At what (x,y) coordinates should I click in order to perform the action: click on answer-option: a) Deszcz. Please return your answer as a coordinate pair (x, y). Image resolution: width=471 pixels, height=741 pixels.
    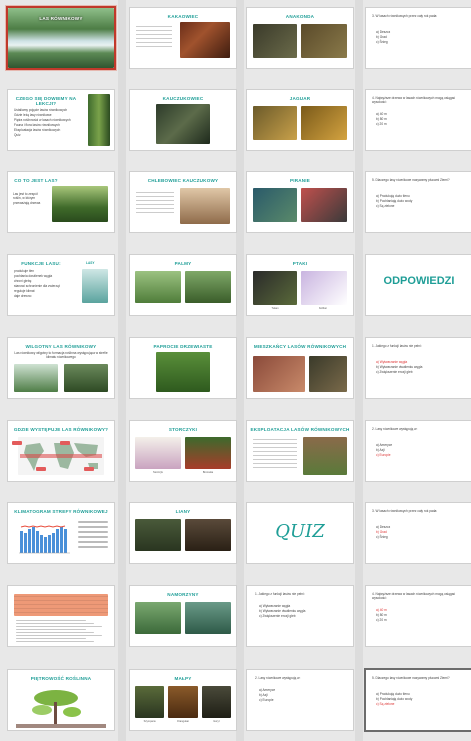
    Looking at the image, I should click on (383, 32).